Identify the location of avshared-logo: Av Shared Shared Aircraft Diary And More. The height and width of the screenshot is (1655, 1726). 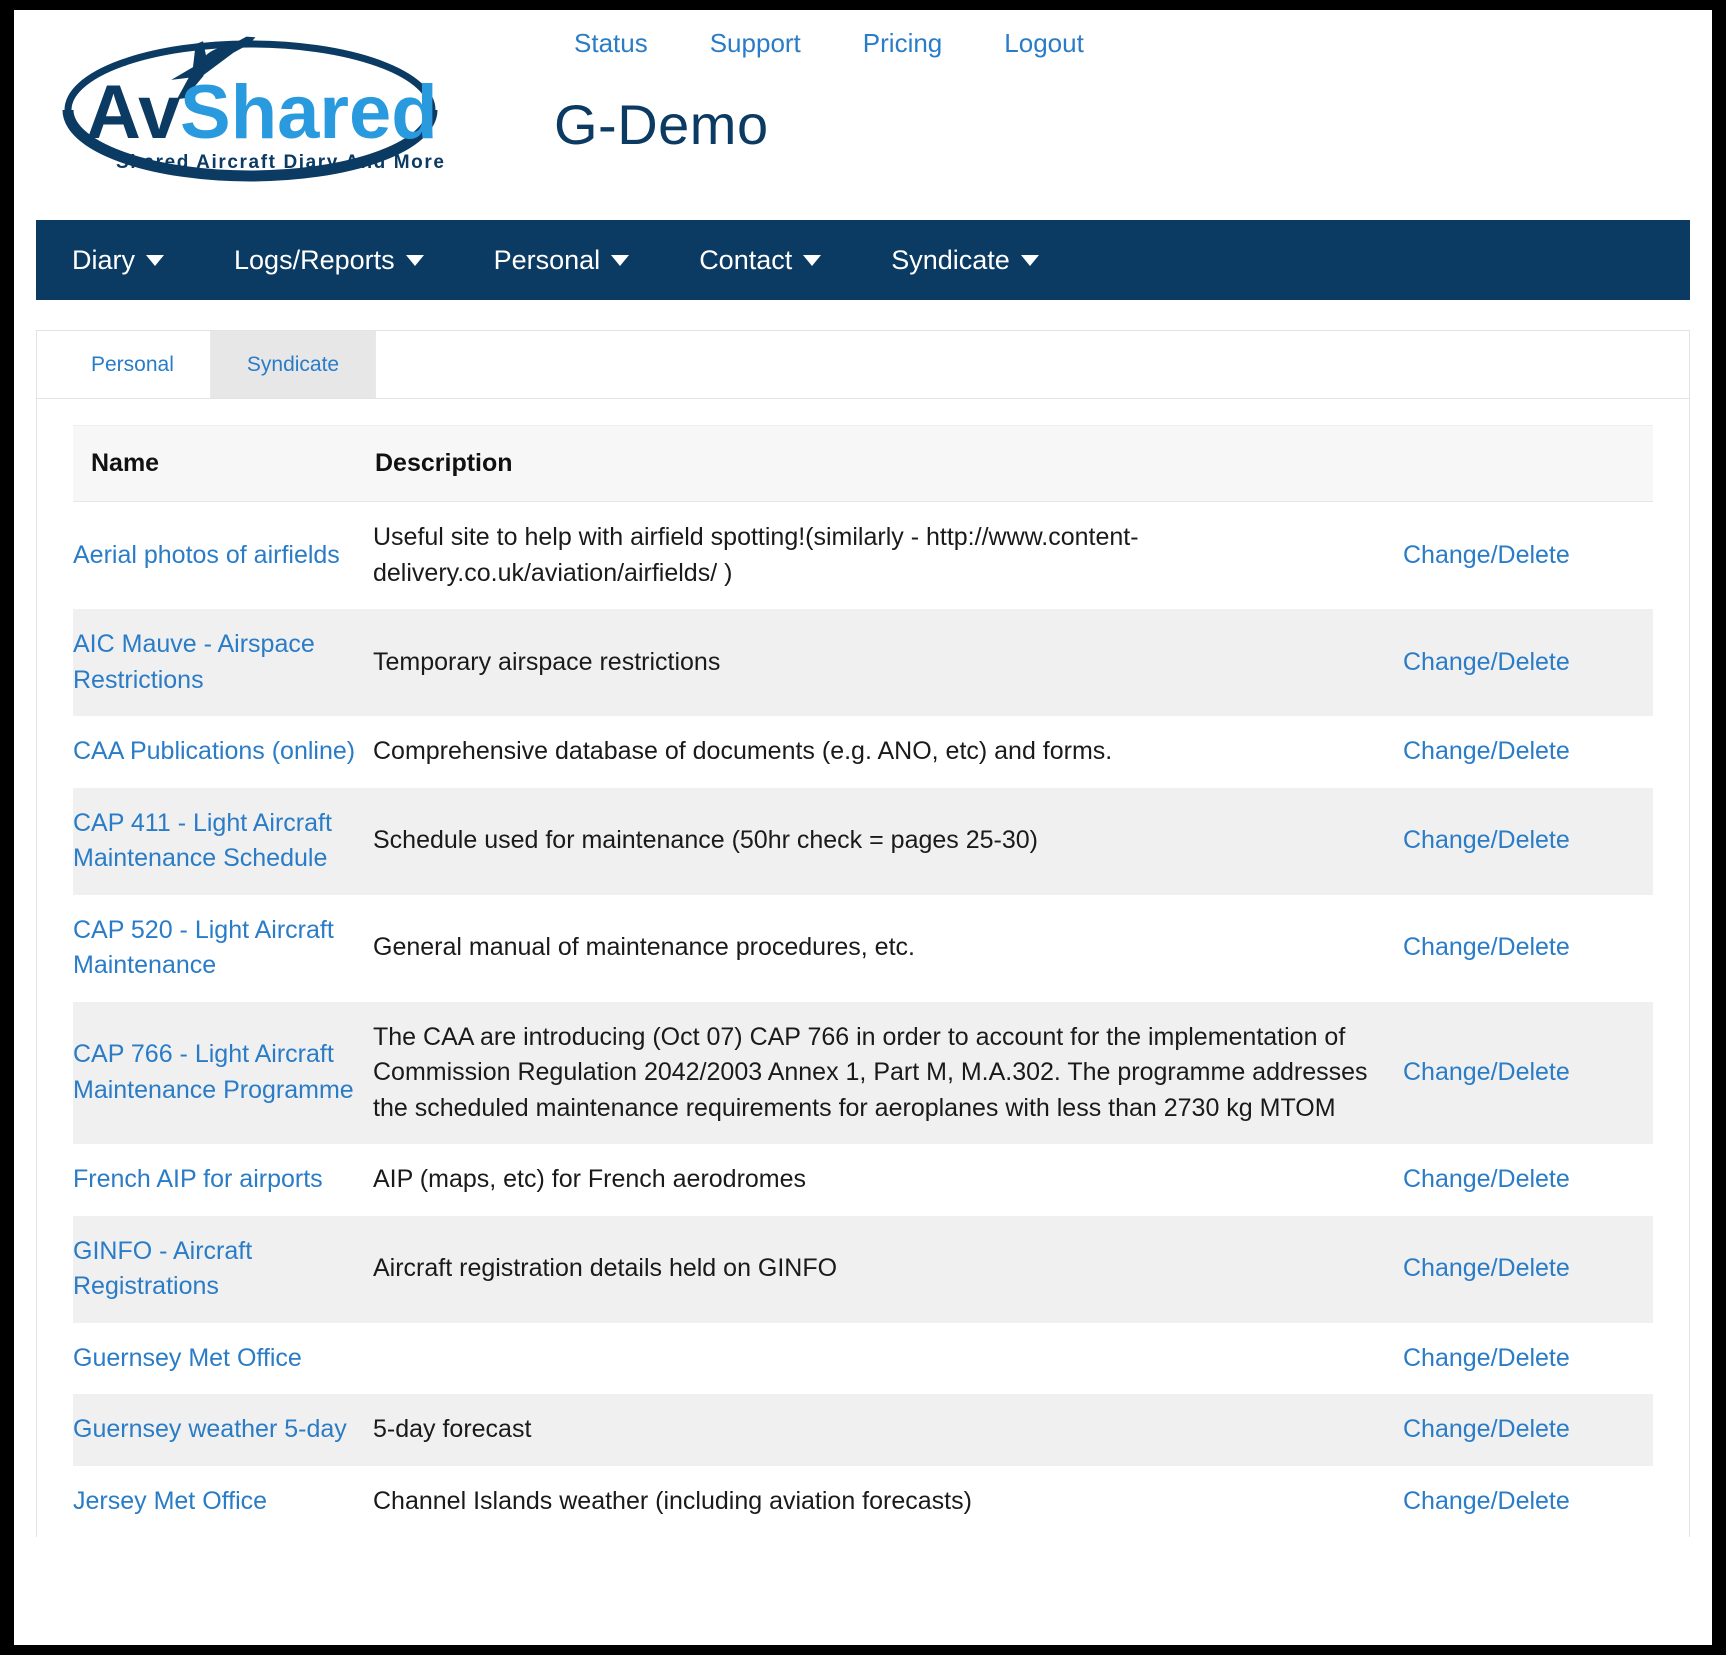
(260, 115).